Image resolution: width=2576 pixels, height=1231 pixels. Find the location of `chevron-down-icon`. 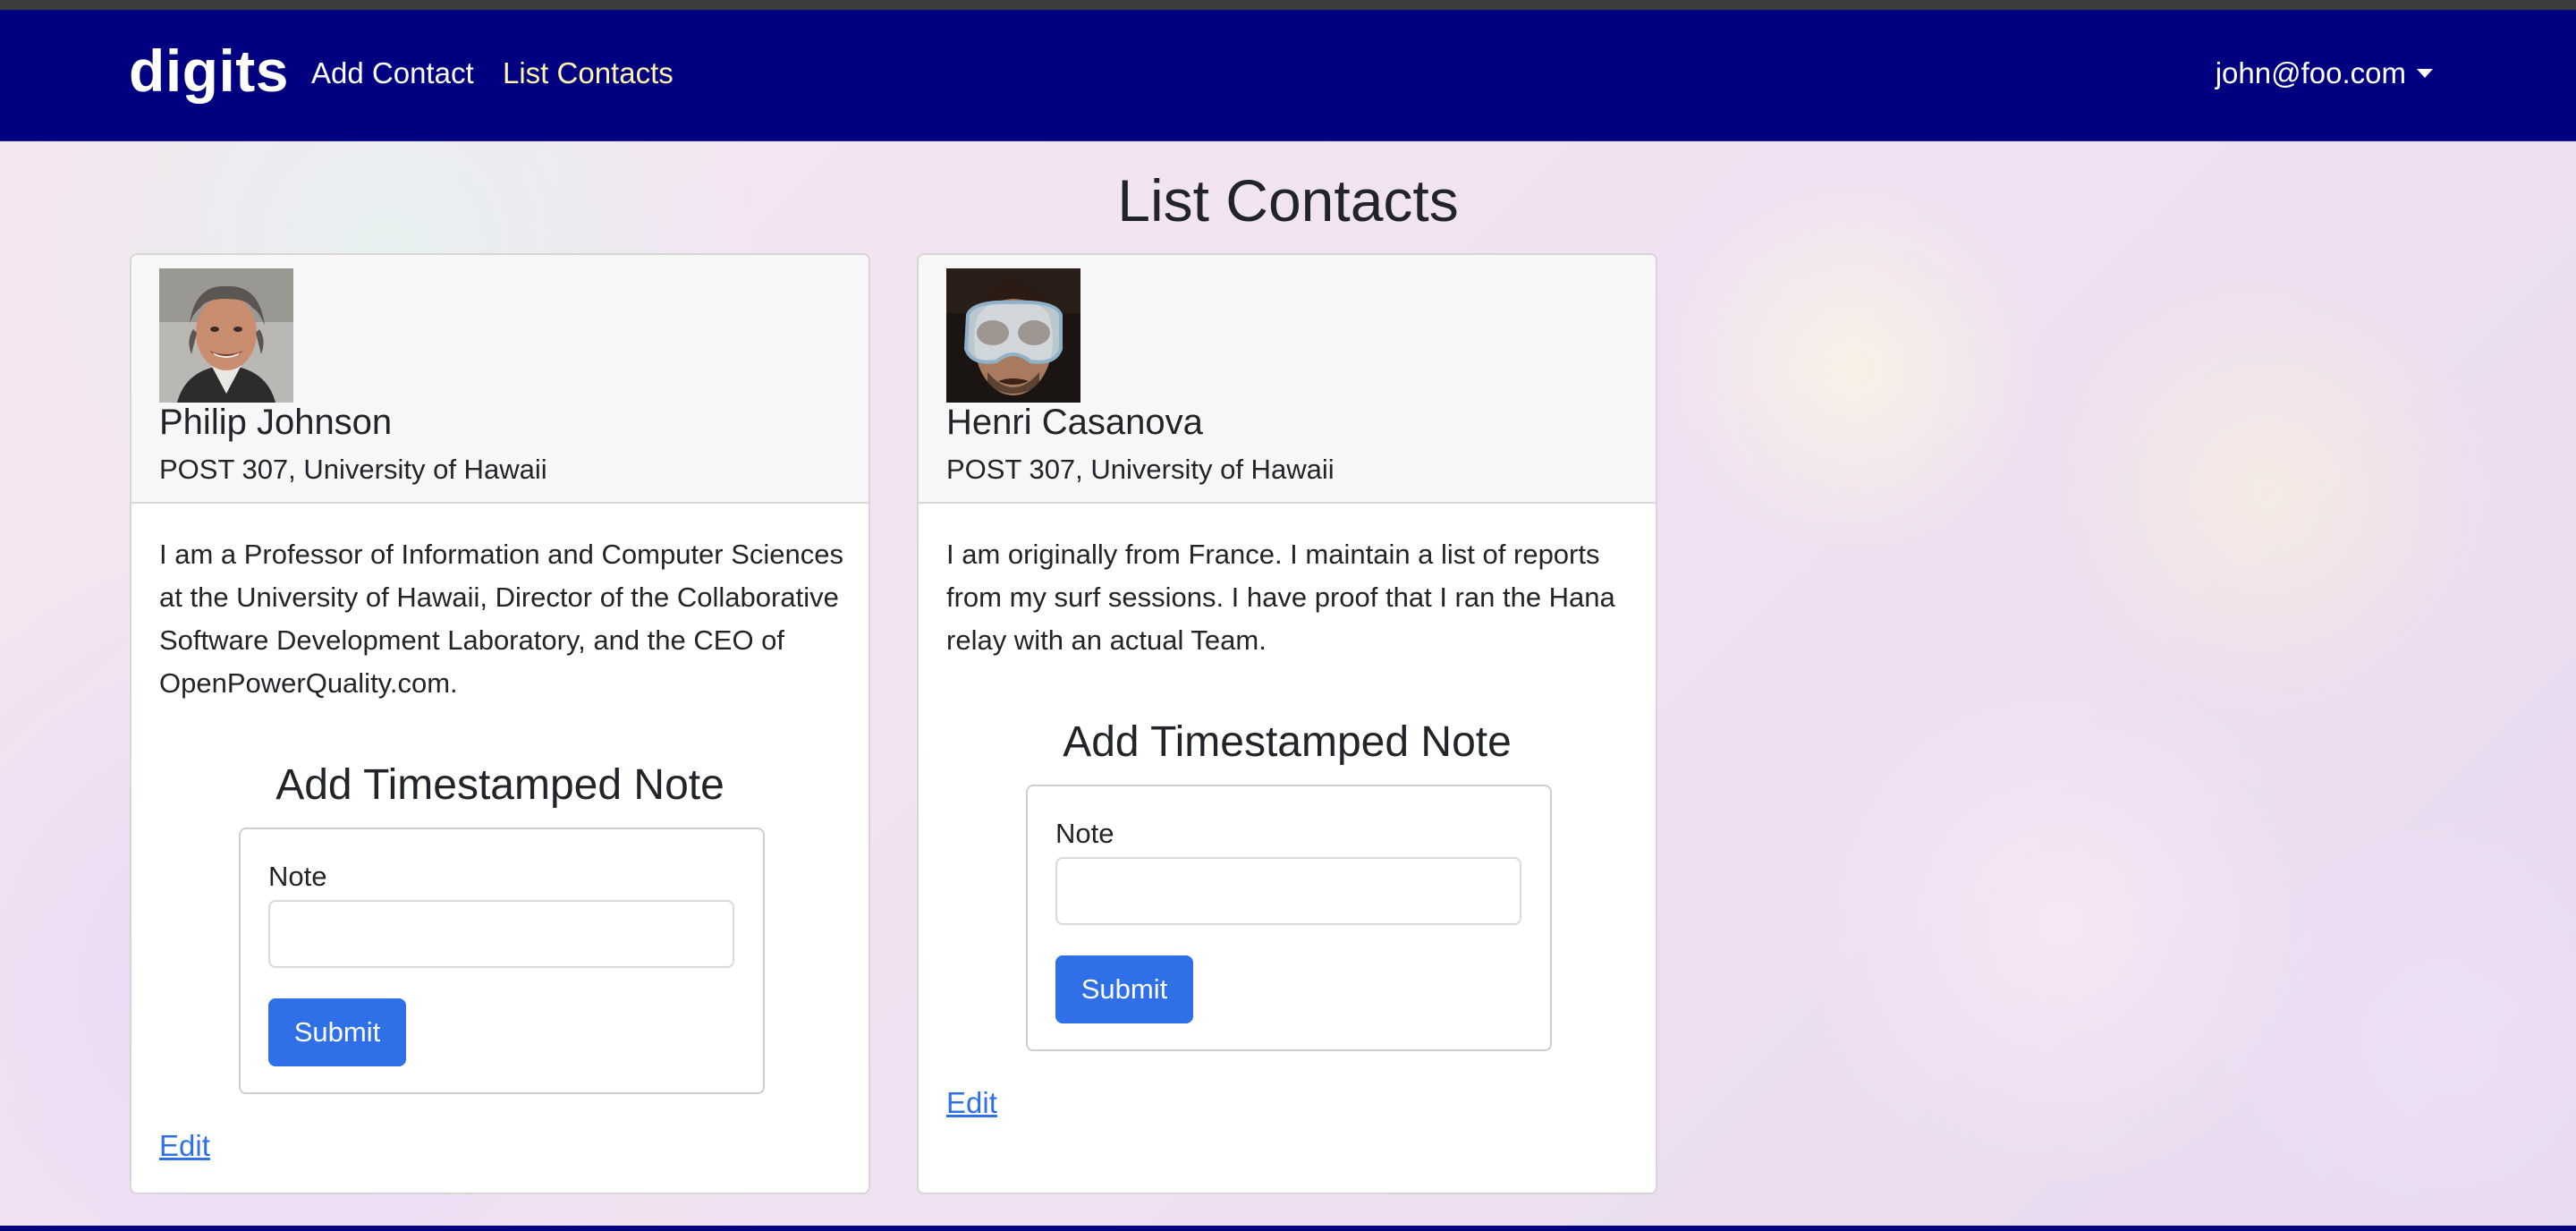

chevron-down-icon is located at coordinates (2425, 73).